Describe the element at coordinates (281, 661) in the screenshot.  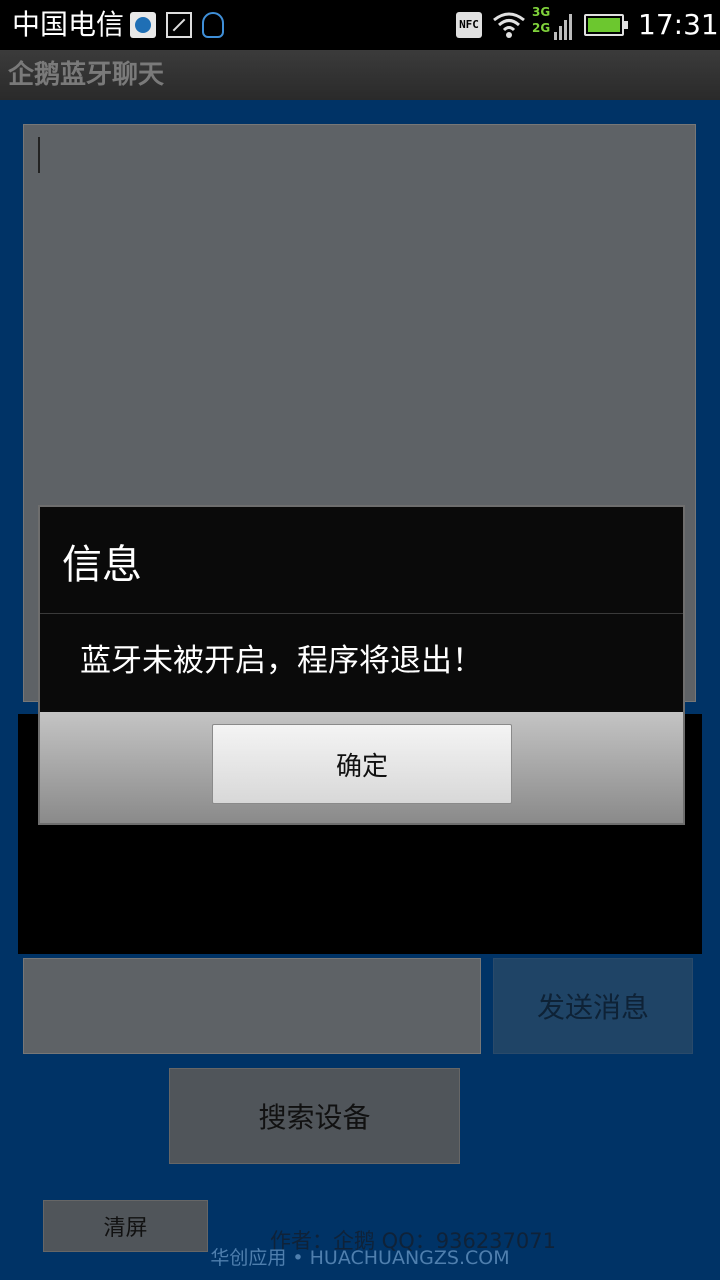
I see `dialog-message: 蓝牙未被开启，程序将退出！` at that location.